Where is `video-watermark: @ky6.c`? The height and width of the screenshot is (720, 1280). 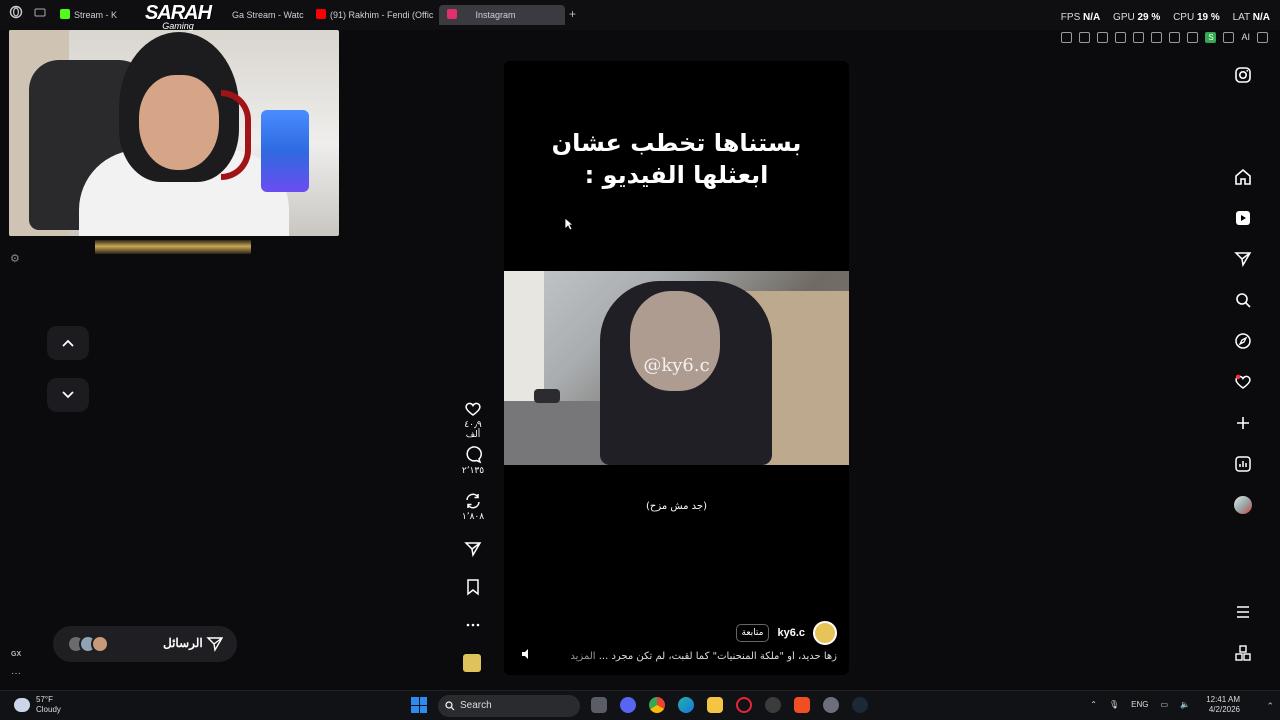 video-watermark: @ky6.c is located at coordinates (676, 365).